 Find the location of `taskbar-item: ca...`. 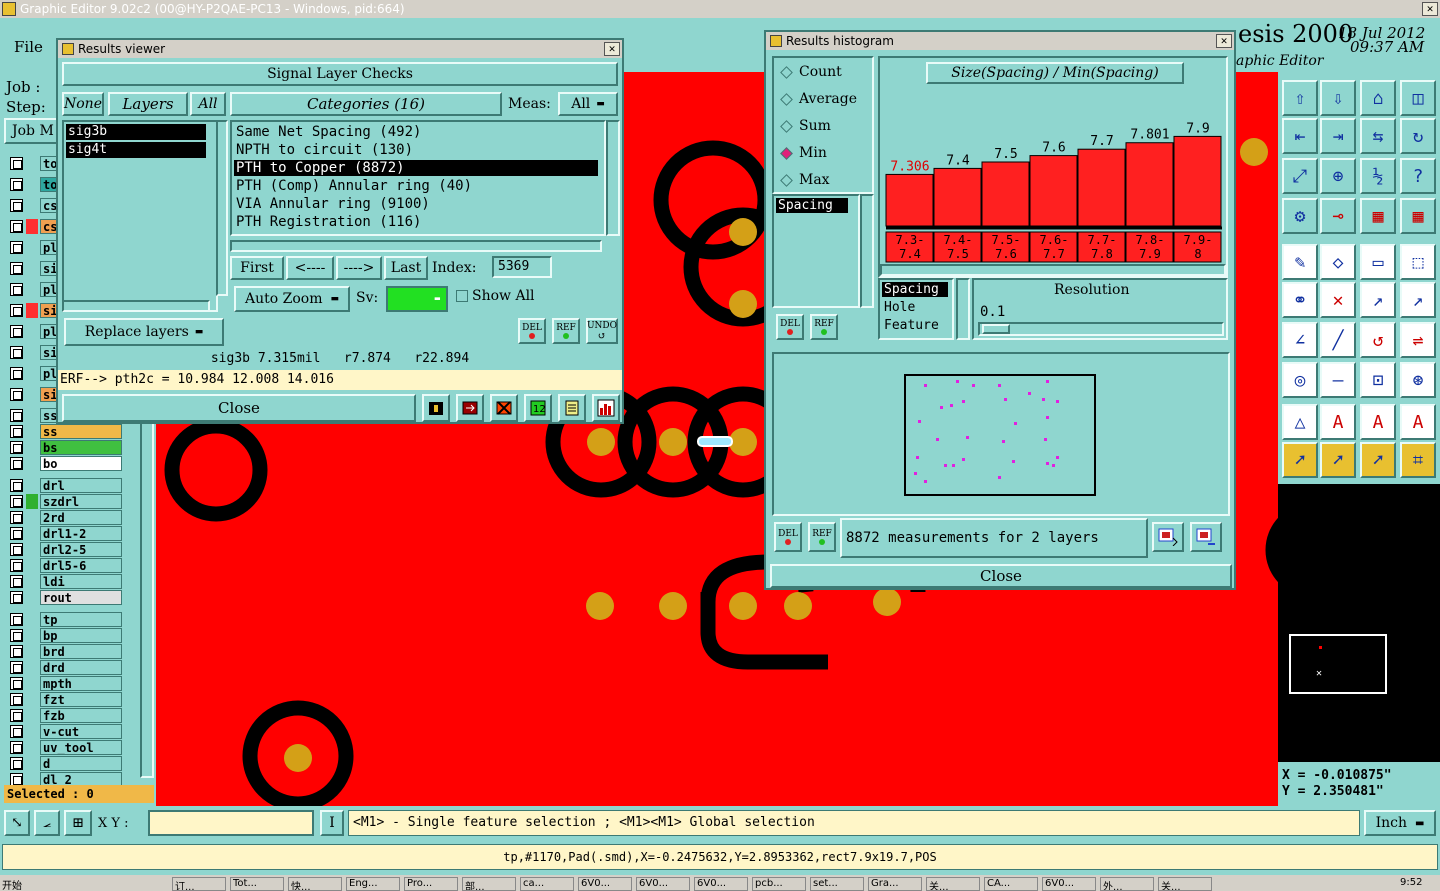

taskbar-item: ca... is located at coordinates (547, 884).